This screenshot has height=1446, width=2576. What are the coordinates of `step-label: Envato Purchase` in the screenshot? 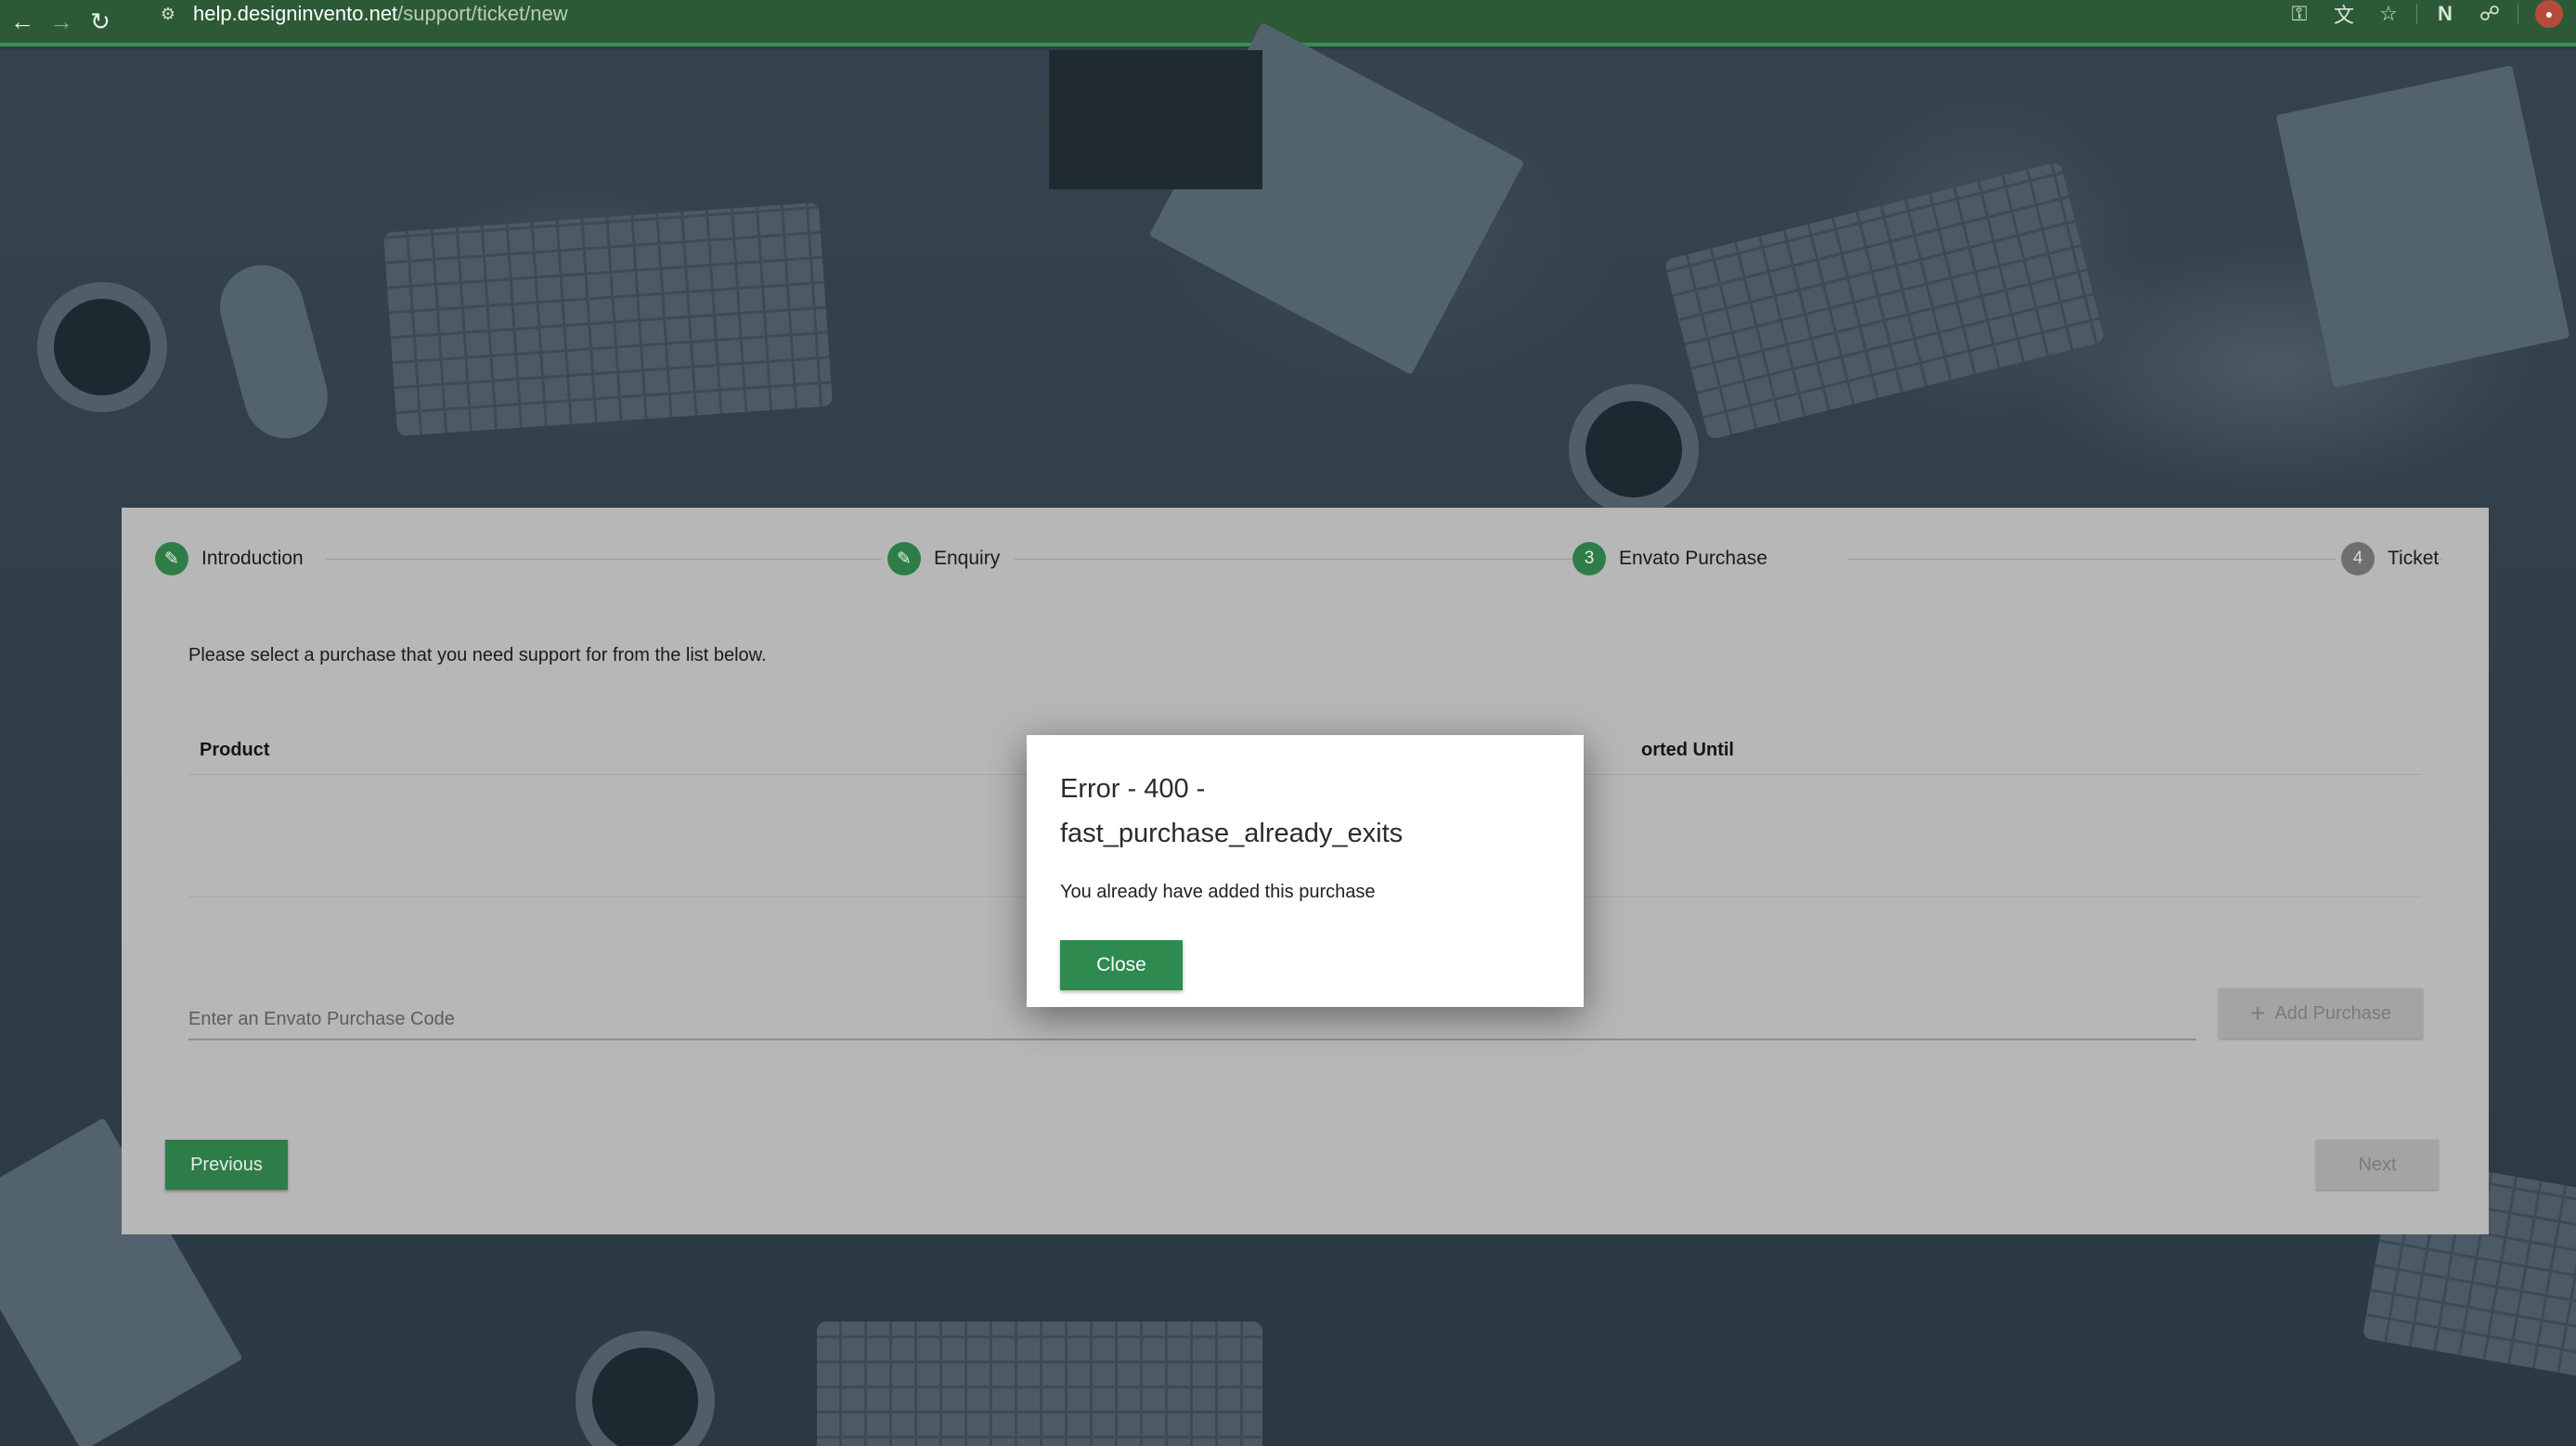 It's located at (1693, 558).